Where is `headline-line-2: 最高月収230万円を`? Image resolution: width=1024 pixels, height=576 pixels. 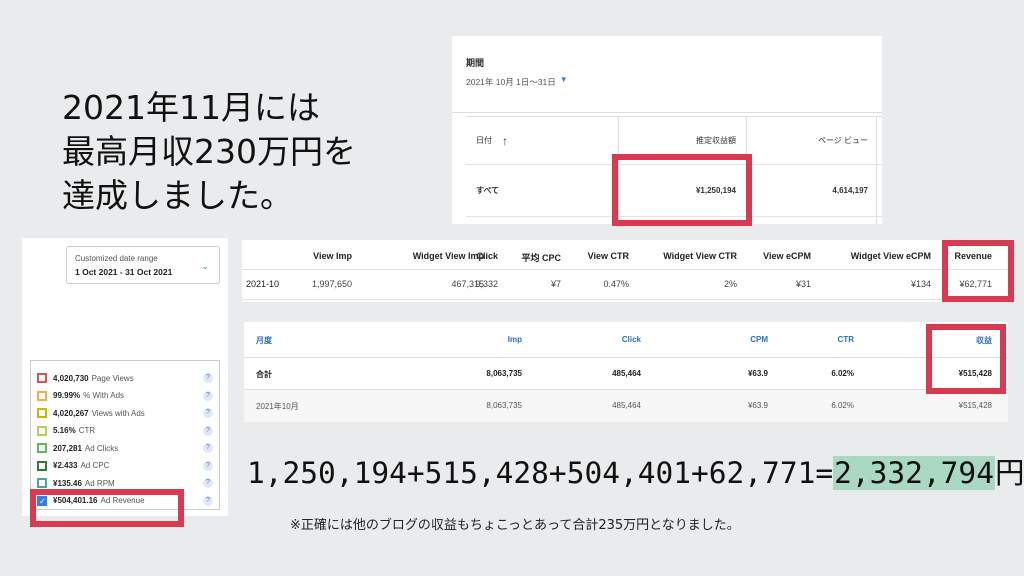 headline-line-2: 最高月収230万円を is located at coordinates (209, 151).